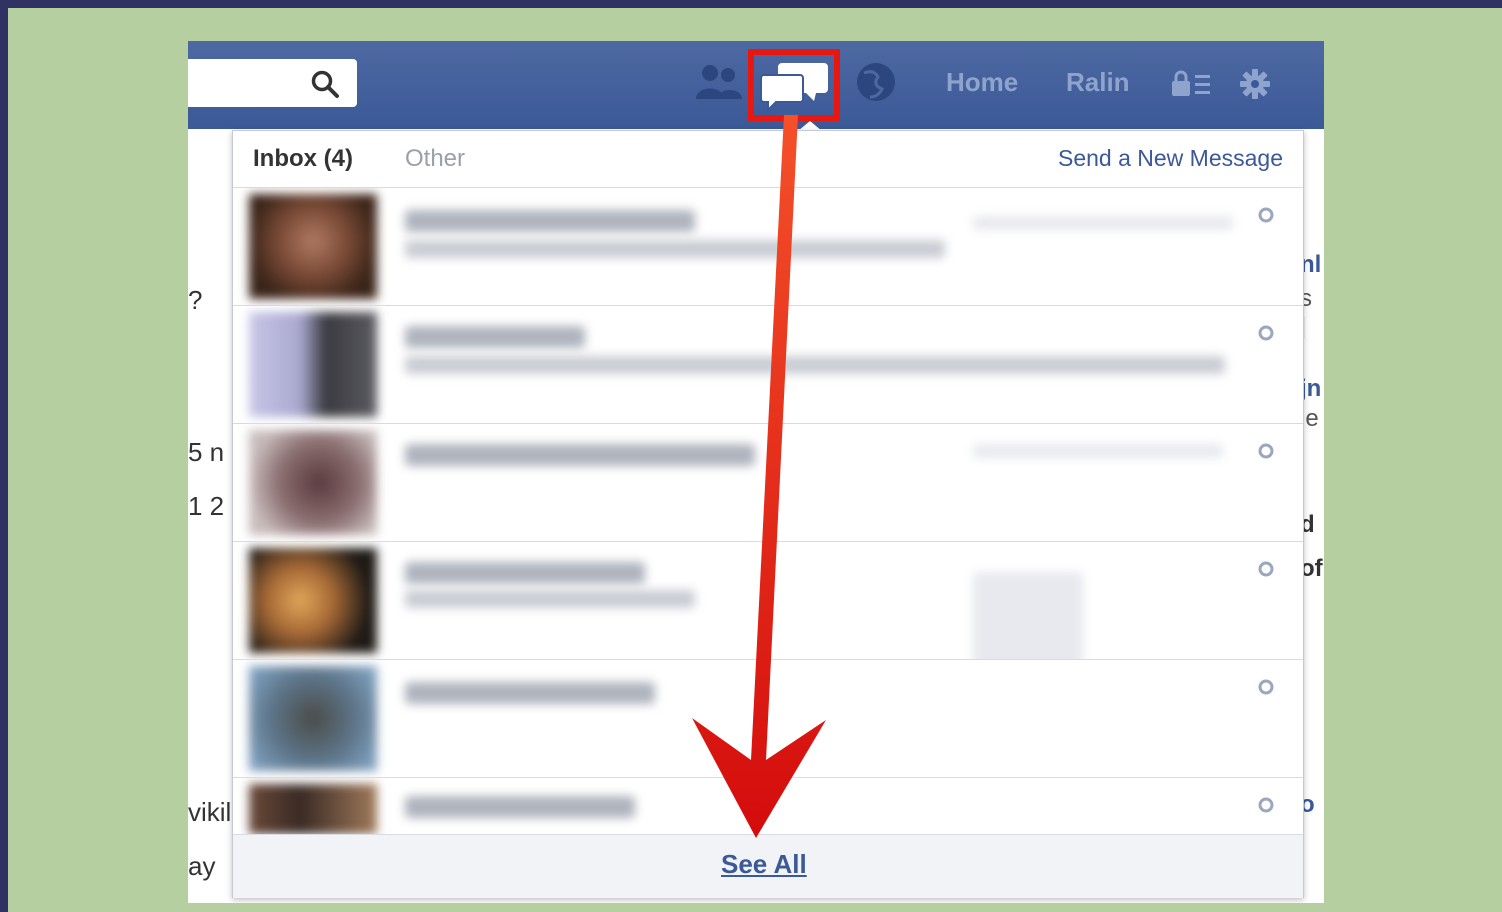 The image size is (1502, 912). I want to click on privacy-icon, so click(1191, 84).